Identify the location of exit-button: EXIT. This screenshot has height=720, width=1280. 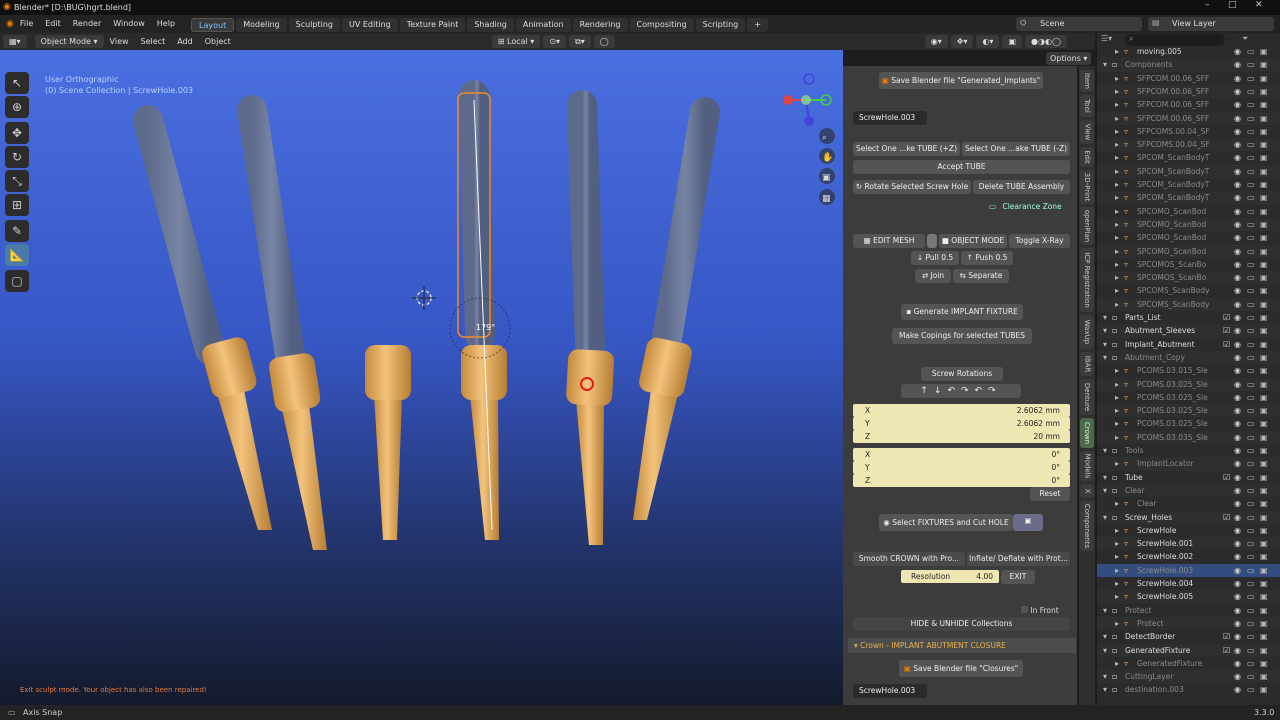
(1018, 577).